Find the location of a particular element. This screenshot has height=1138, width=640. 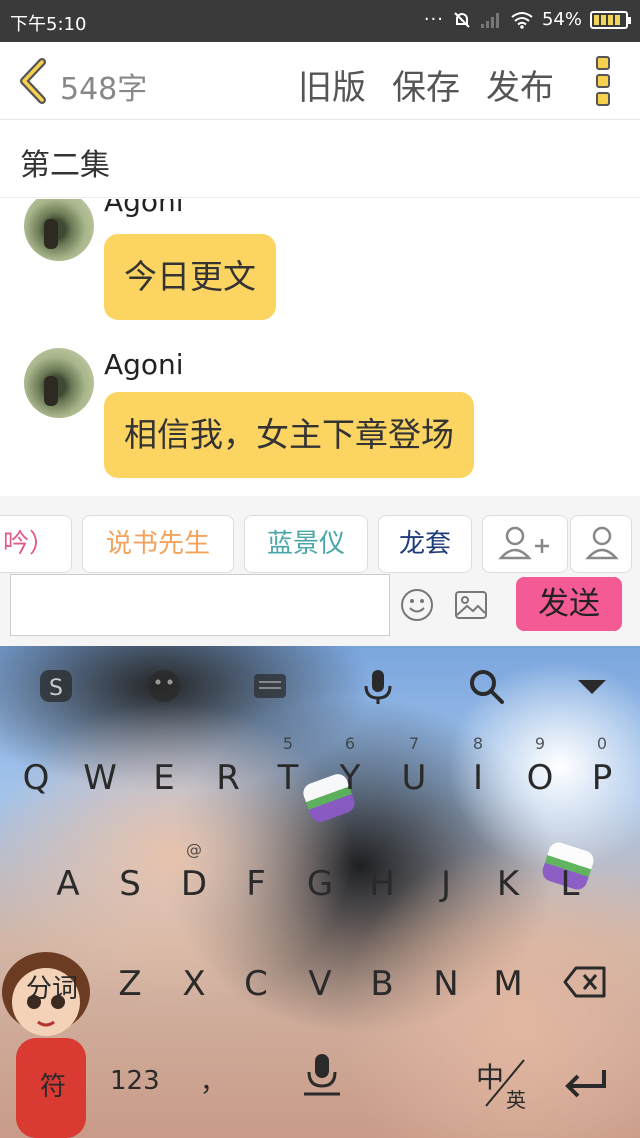

key: N is located at coordinates (446, 984).